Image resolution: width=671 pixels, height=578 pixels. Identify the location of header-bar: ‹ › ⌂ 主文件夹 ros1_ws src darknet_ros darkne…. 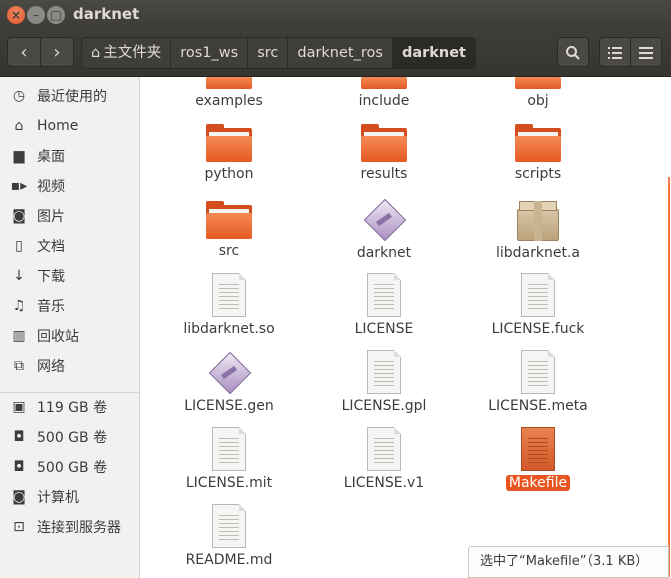
(335, 53).